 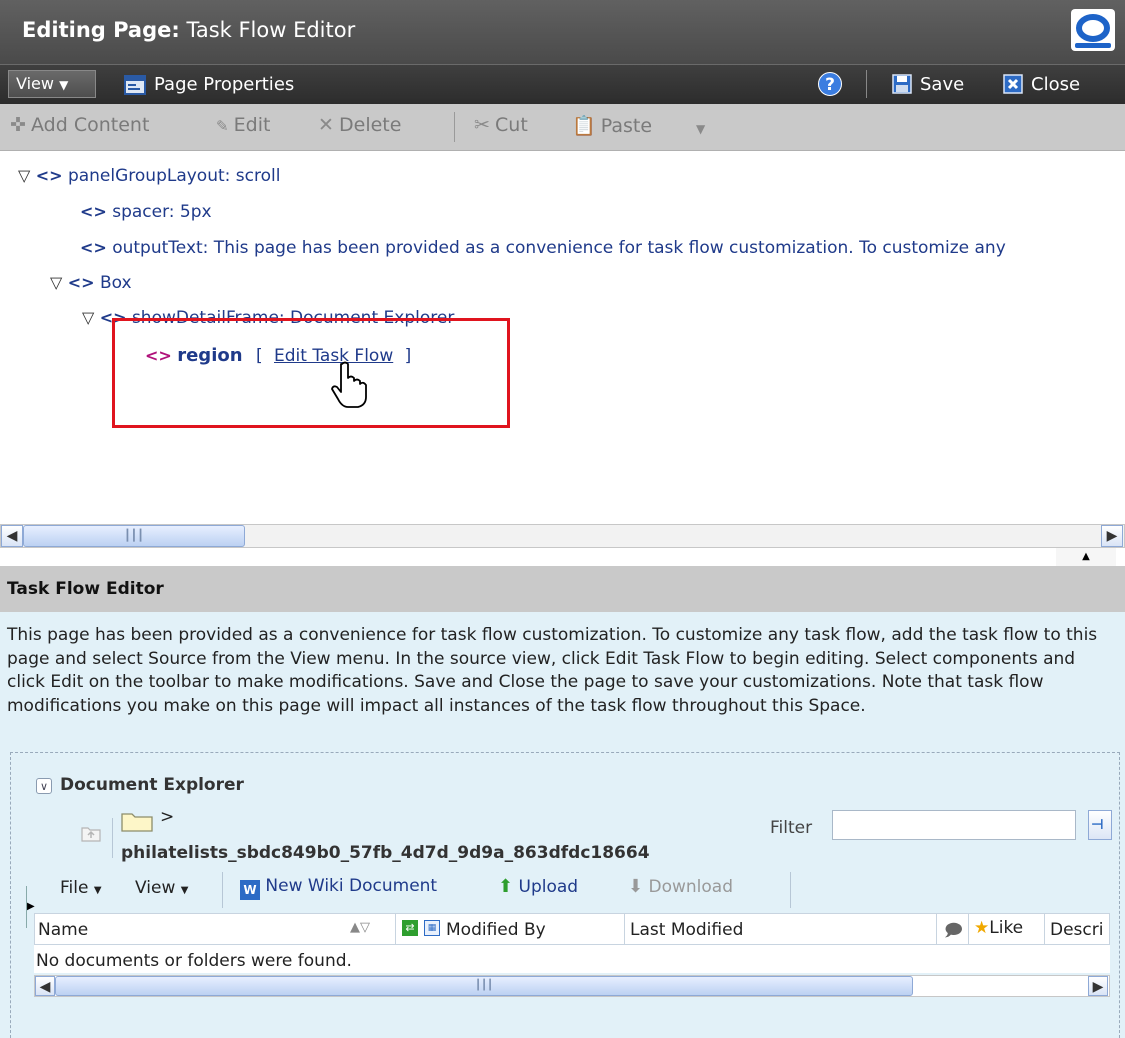 I want to click on view-mode-icon: ▦, so click(x=432, y=928).